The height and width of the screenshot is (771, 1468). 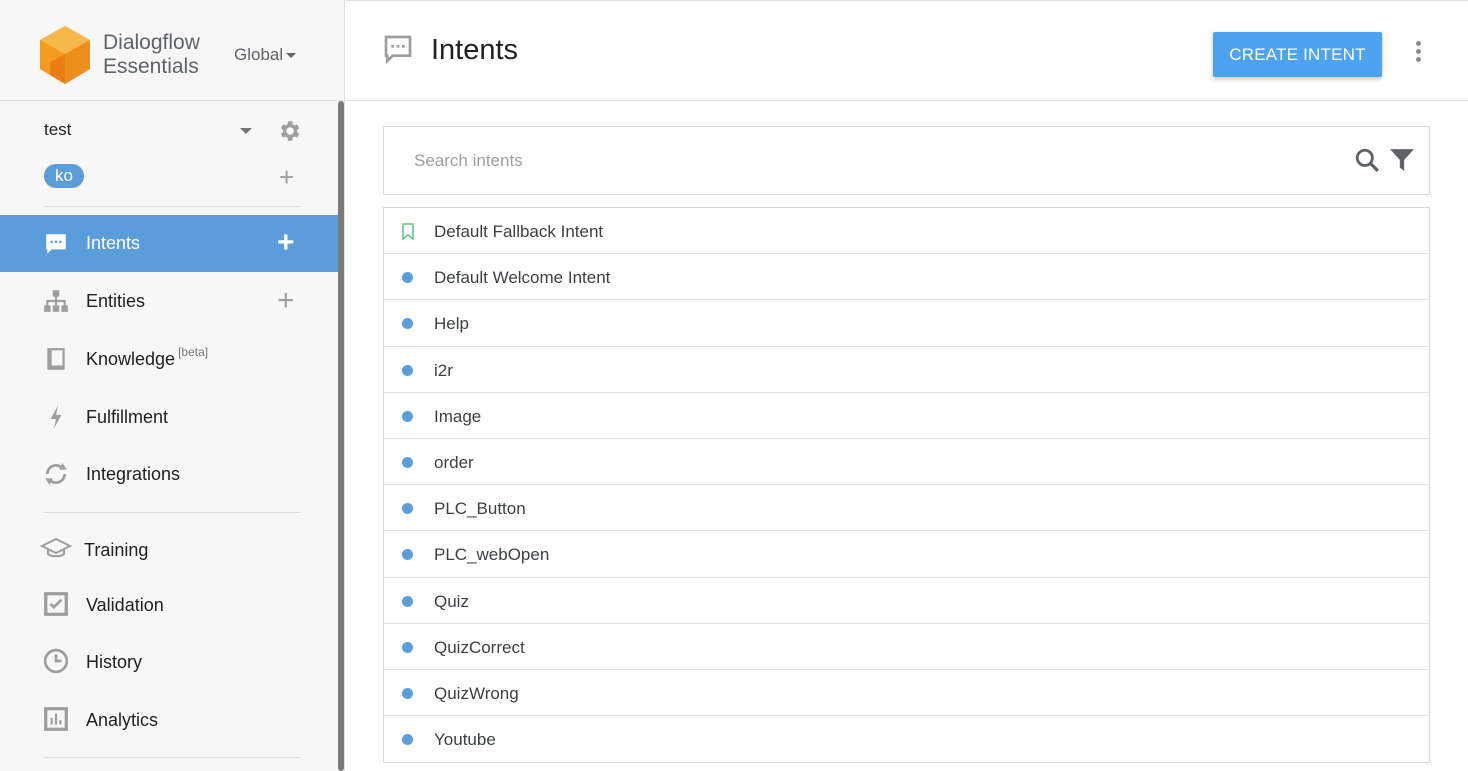 I want to click on intent-name: PLC_Button, so click(x=480, y=509).